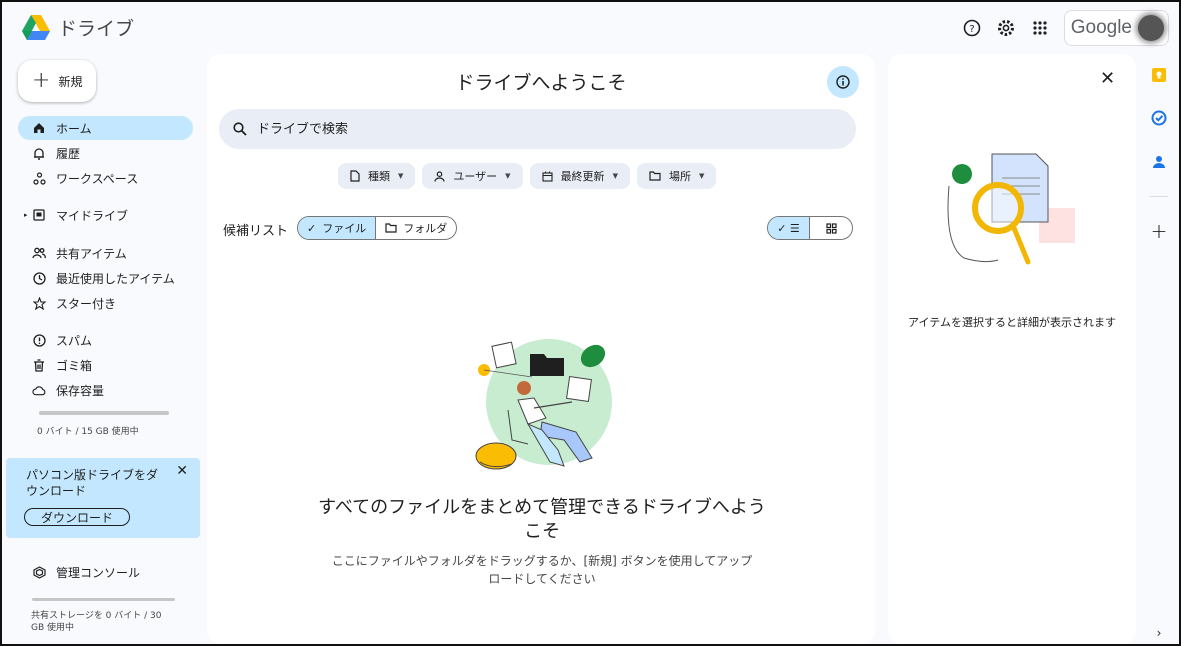  Describe the element at coordinates (543, 404) in the screenshot. I see `welcome-illustration` at that location.